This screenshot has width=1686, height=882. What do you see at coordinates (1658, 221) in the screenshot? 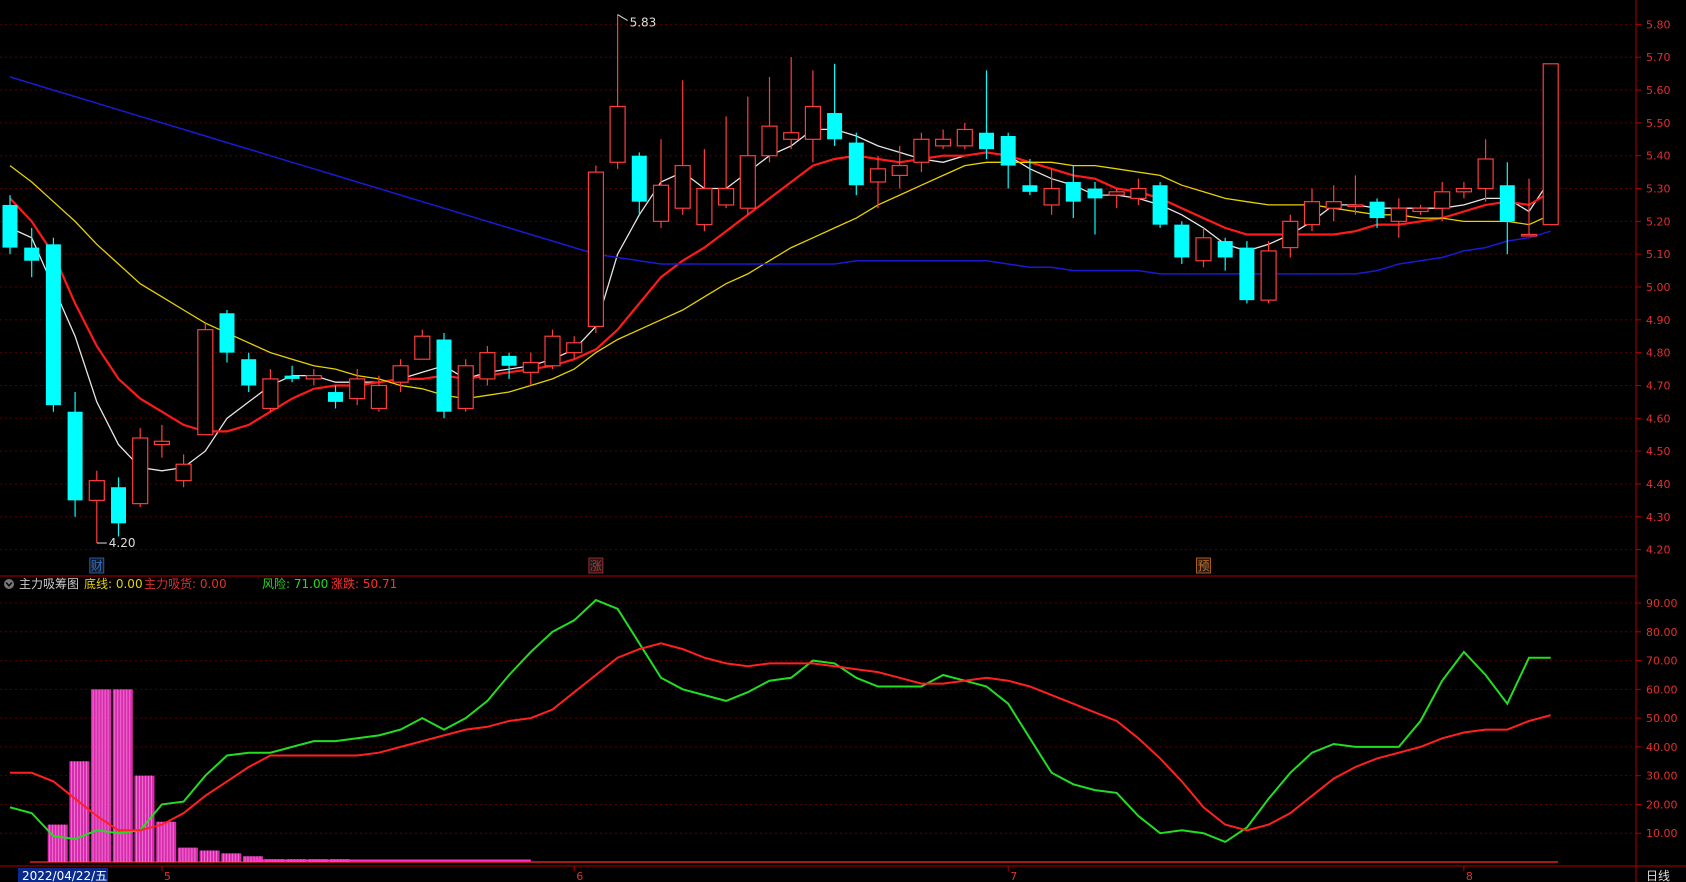
I see `price-tick-label: 5.20` at bounding box center [1658, 221].